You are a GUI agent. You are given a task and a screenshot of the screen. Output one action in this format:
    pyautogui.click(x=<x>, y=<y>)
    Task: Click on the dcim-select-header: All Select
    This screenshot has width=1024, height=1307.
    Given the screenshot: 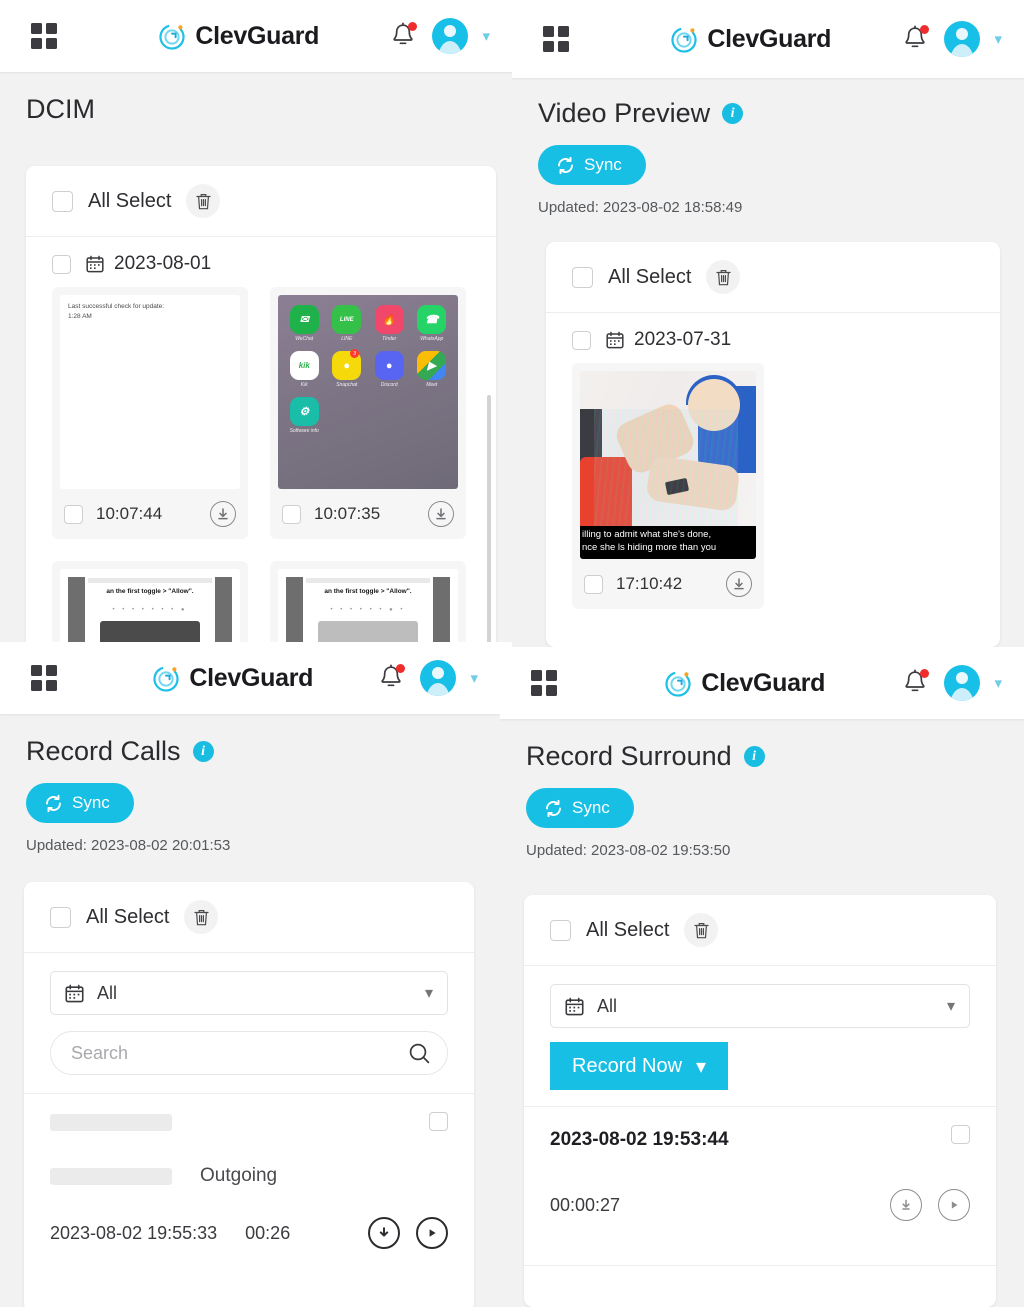 What is the action you would take?
    pyautogui.click(x=261, y=201)
    